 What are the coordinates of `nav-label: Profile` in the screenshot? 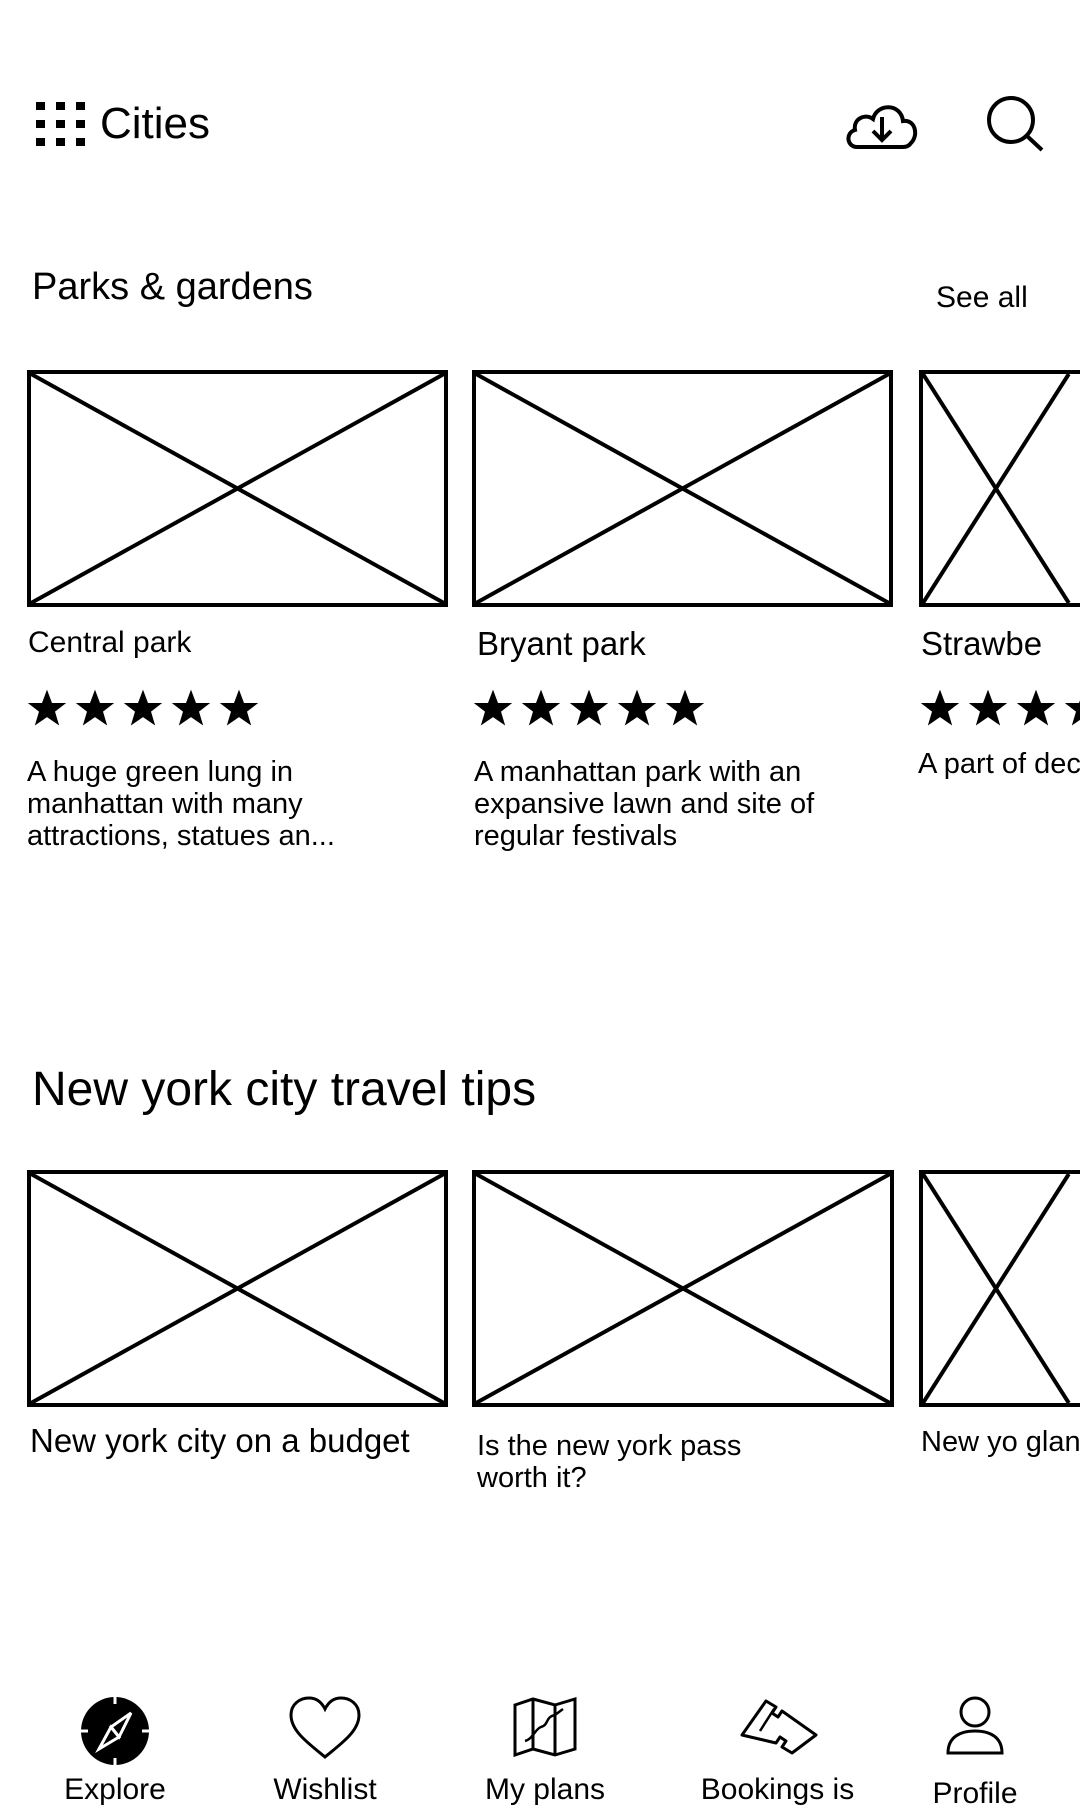 It's located at (975, 1793).